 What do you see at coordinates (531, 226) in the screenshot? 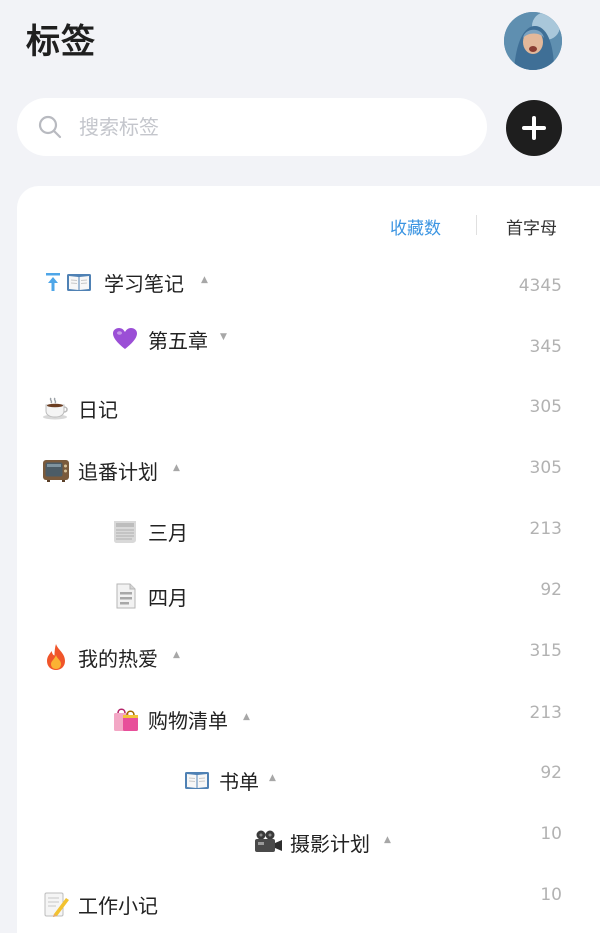
I see `sort-by-initial-tab: 首字母` at bounding box center [531, 226].